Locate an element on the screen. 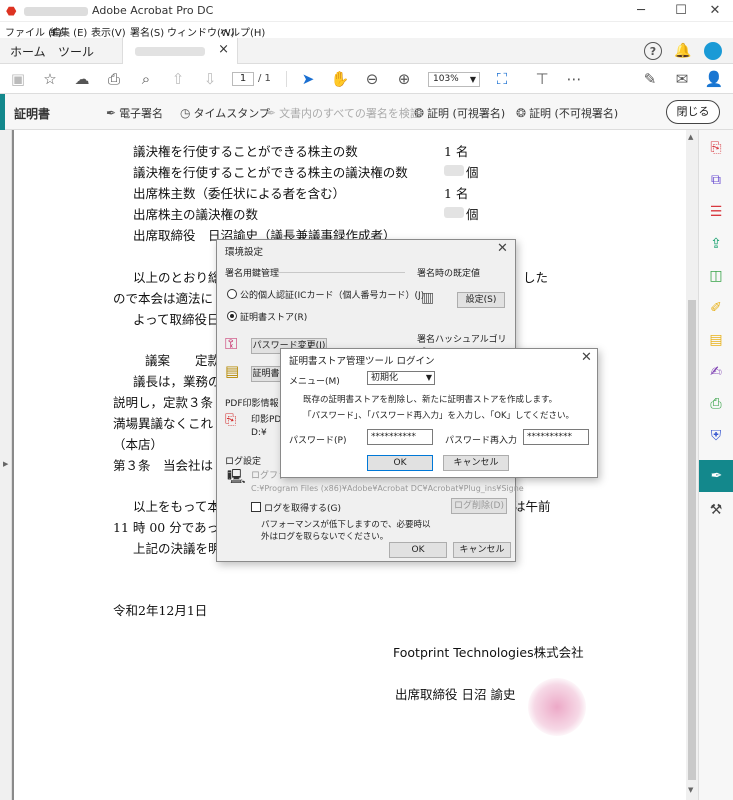  left-panel-toggle: ▶ is located at coordinates (6, 465).